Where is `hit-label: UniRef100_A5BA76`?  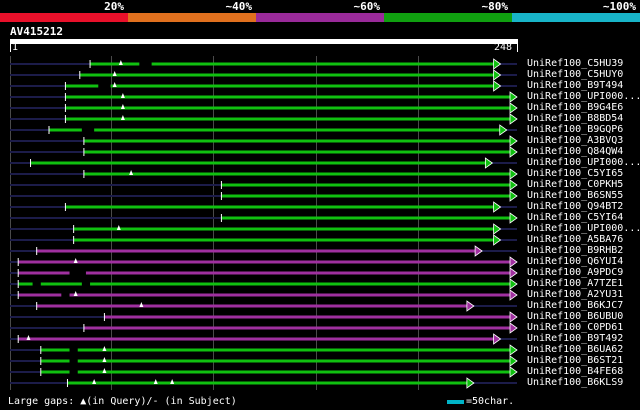 hit-label: UniRef100_A5BA76 is located at coordinates (575, 239).